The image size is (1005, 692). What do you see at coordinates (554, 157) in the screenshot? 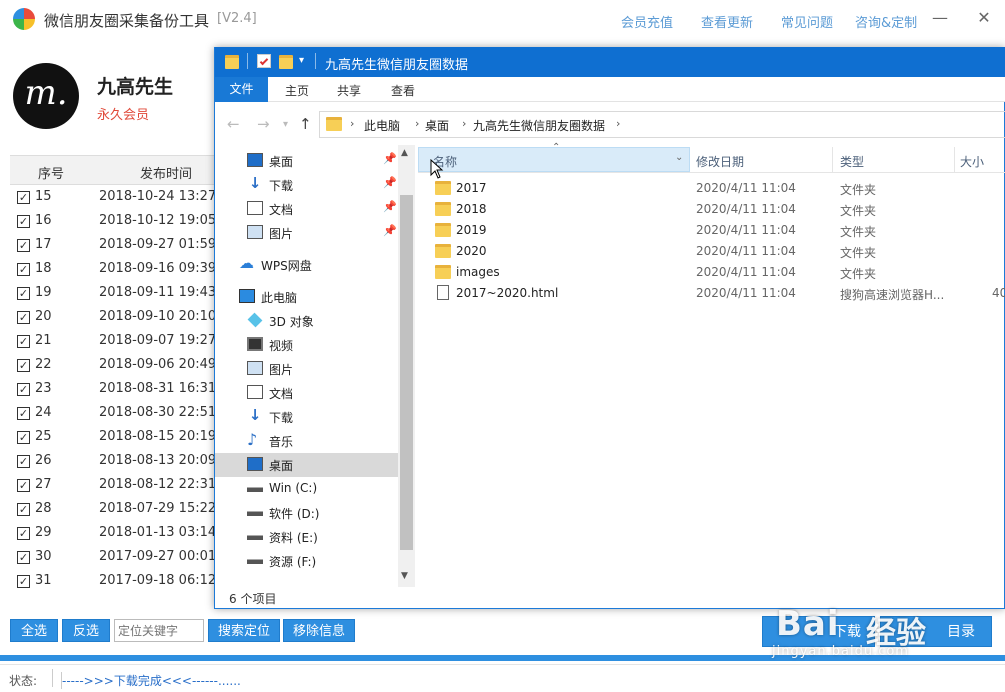
I see `column-name-header: 名称 ⌃ ⌄` at bounding box center [554, 157].